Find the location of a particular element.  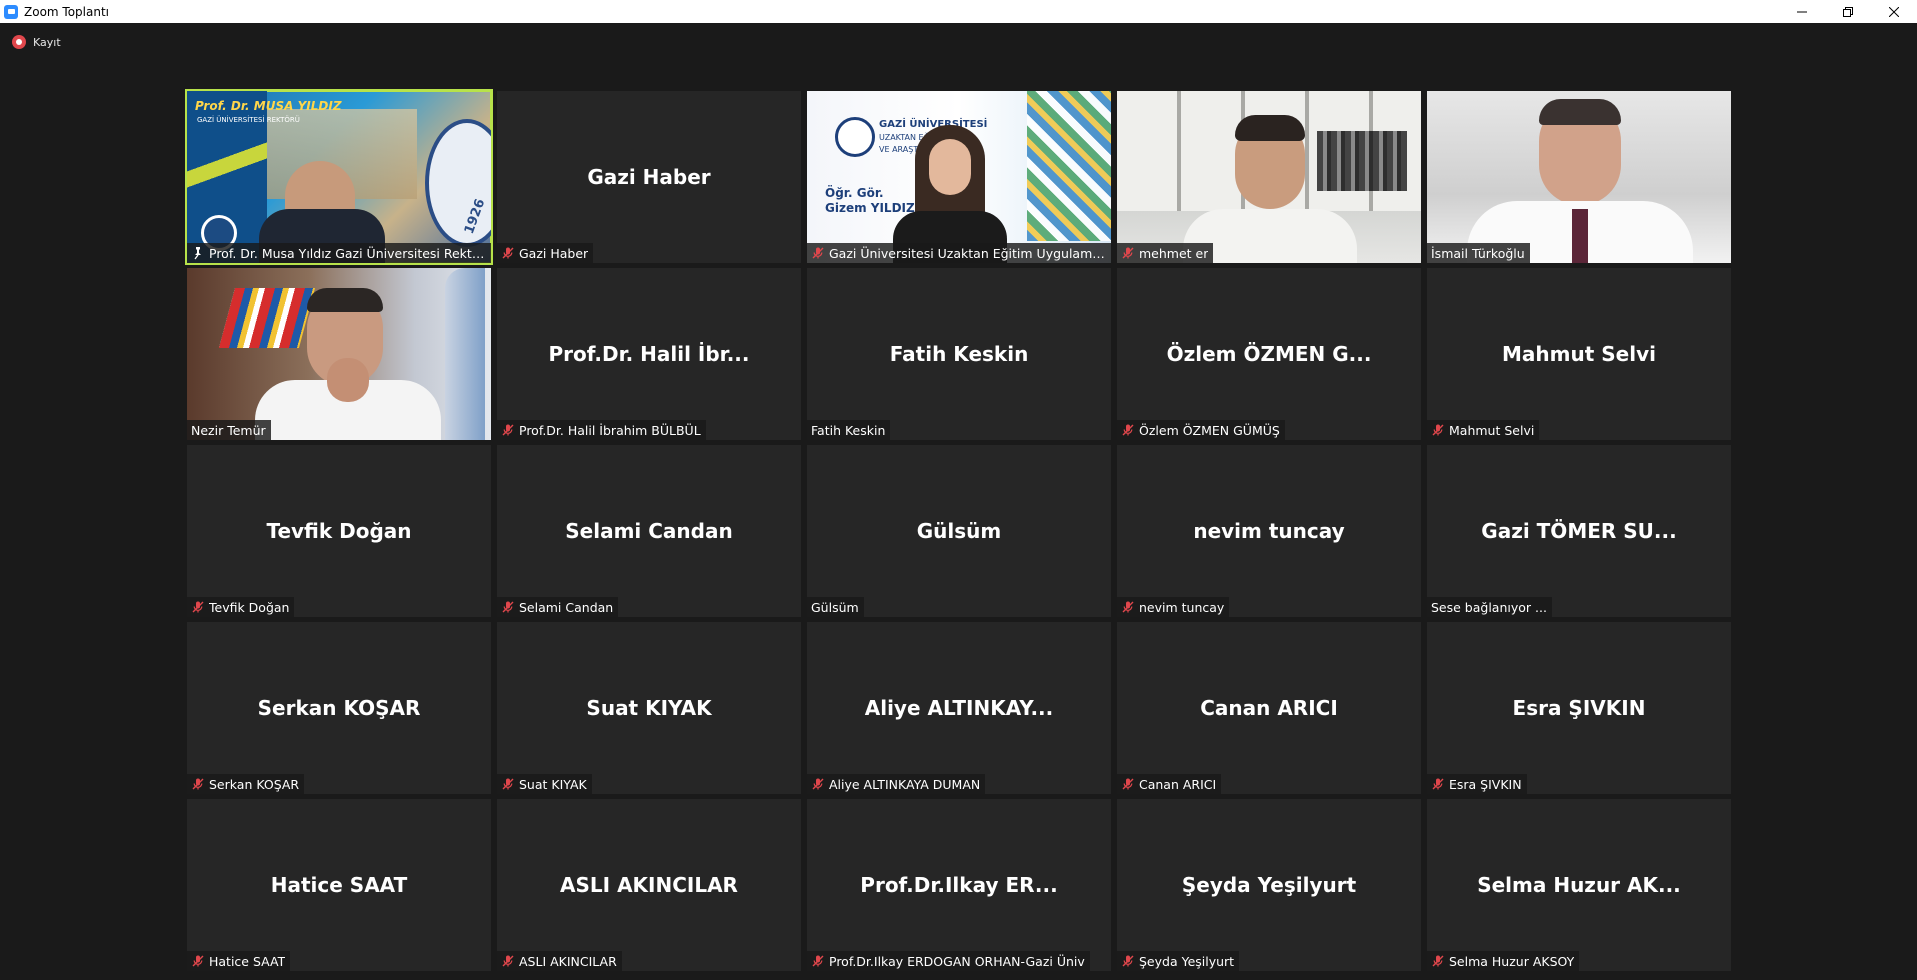

participant-tile: Nezir Temür is located at coordinates (339, 354).